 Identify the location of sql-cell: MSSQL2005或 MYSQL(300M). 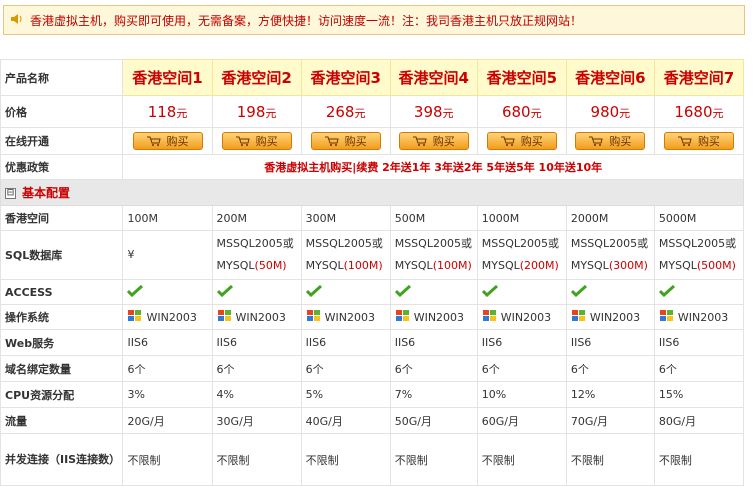
(610, 255).